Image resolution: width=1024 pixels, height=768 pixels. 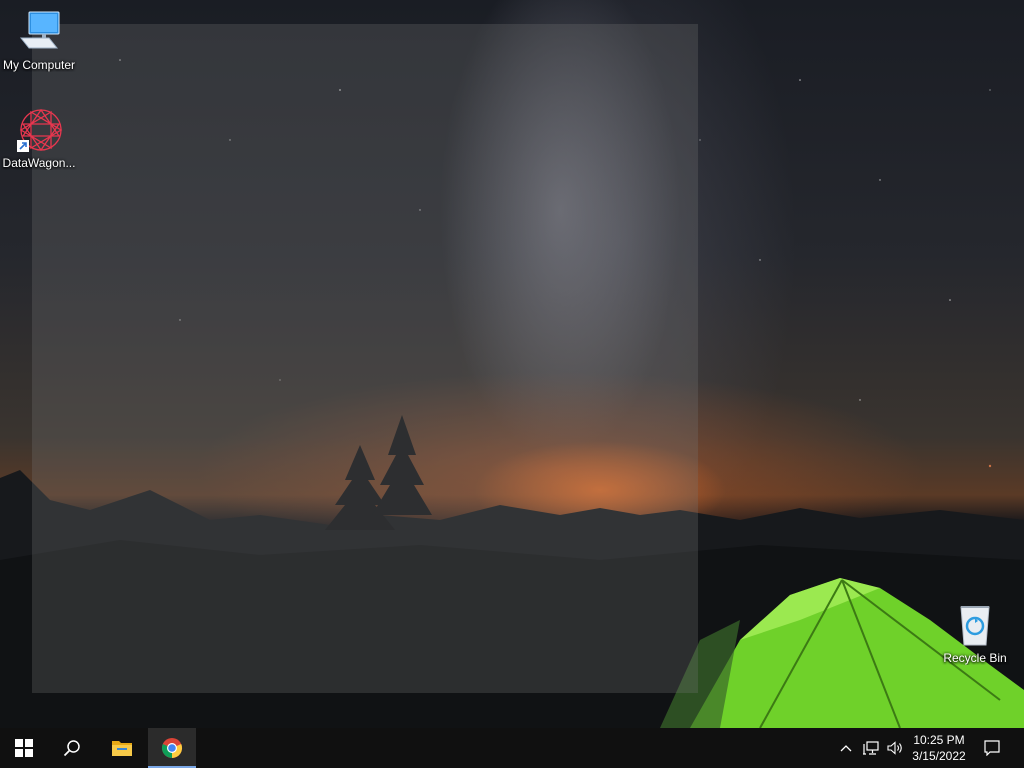 What do you see at coordinates (939, 748) in the screenshot?
I see `taskbar-clock: 10:25 PM 3/15/2022` at bounding box center [939, 748].